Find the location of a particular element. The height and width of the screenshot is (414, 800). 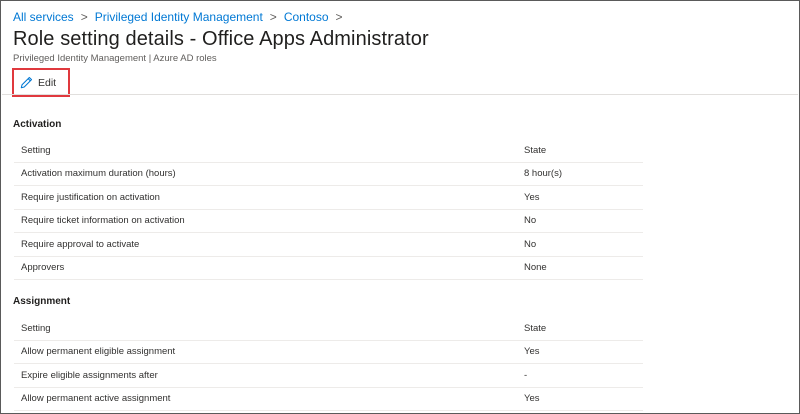

setting-cell: Require ticket information on activation is located at coordinates (103, 221).